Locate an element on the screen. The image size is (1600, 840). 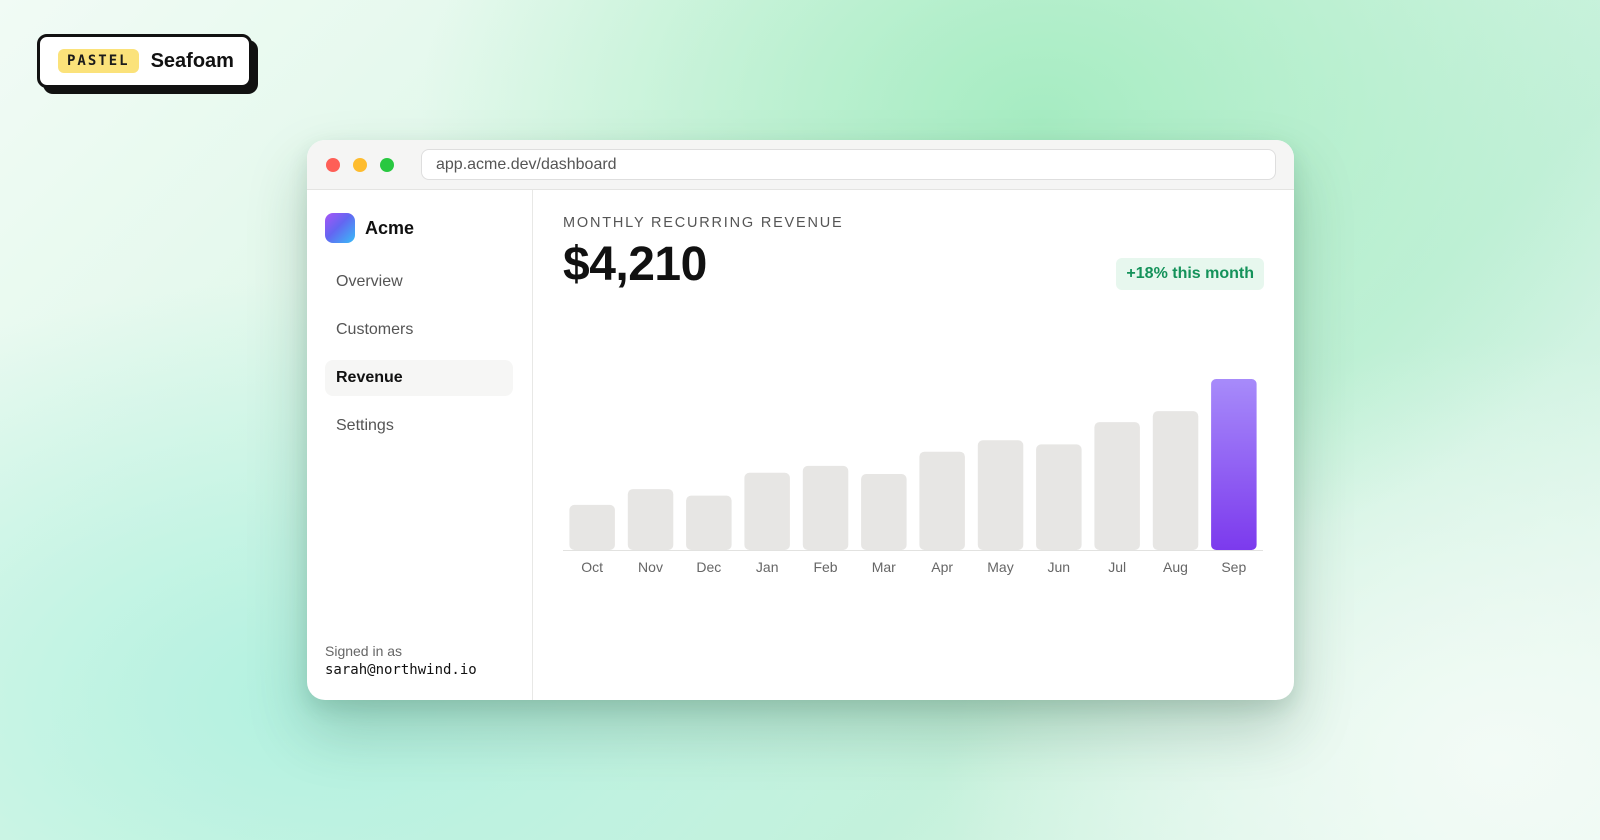
bar-sep is located at coordinates (1234, 464).